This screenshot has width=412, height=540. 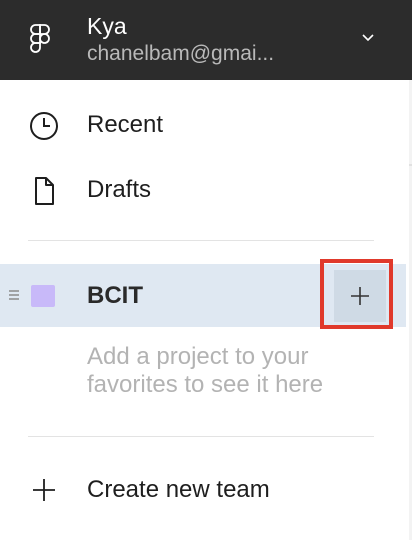 What do you see at coordinates (200, 125) in the screenshot?
I see `nav-item-recent: Recent` at bounding box center [200, 125].